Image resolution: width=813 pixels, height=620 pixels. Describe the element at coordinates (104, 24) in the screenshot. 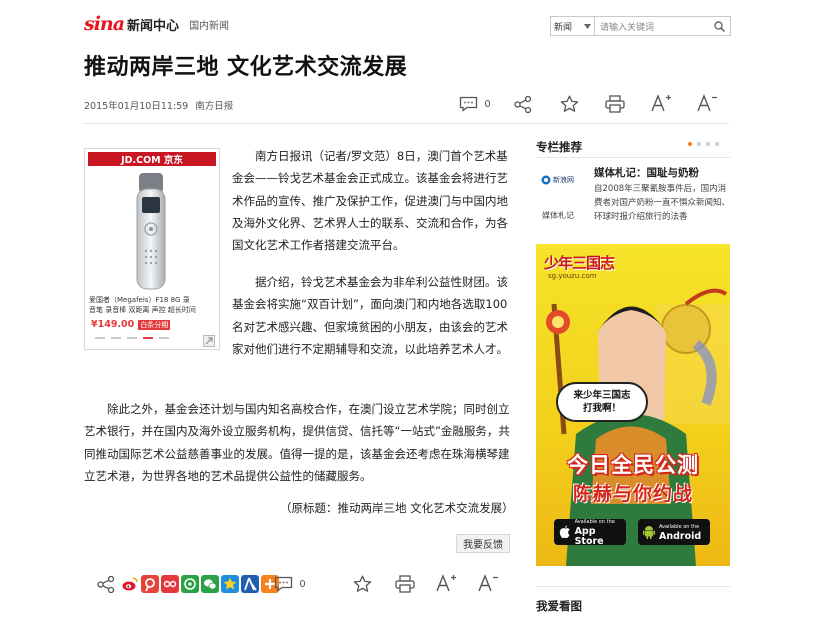

I see `sina-logo: sina` at that location.